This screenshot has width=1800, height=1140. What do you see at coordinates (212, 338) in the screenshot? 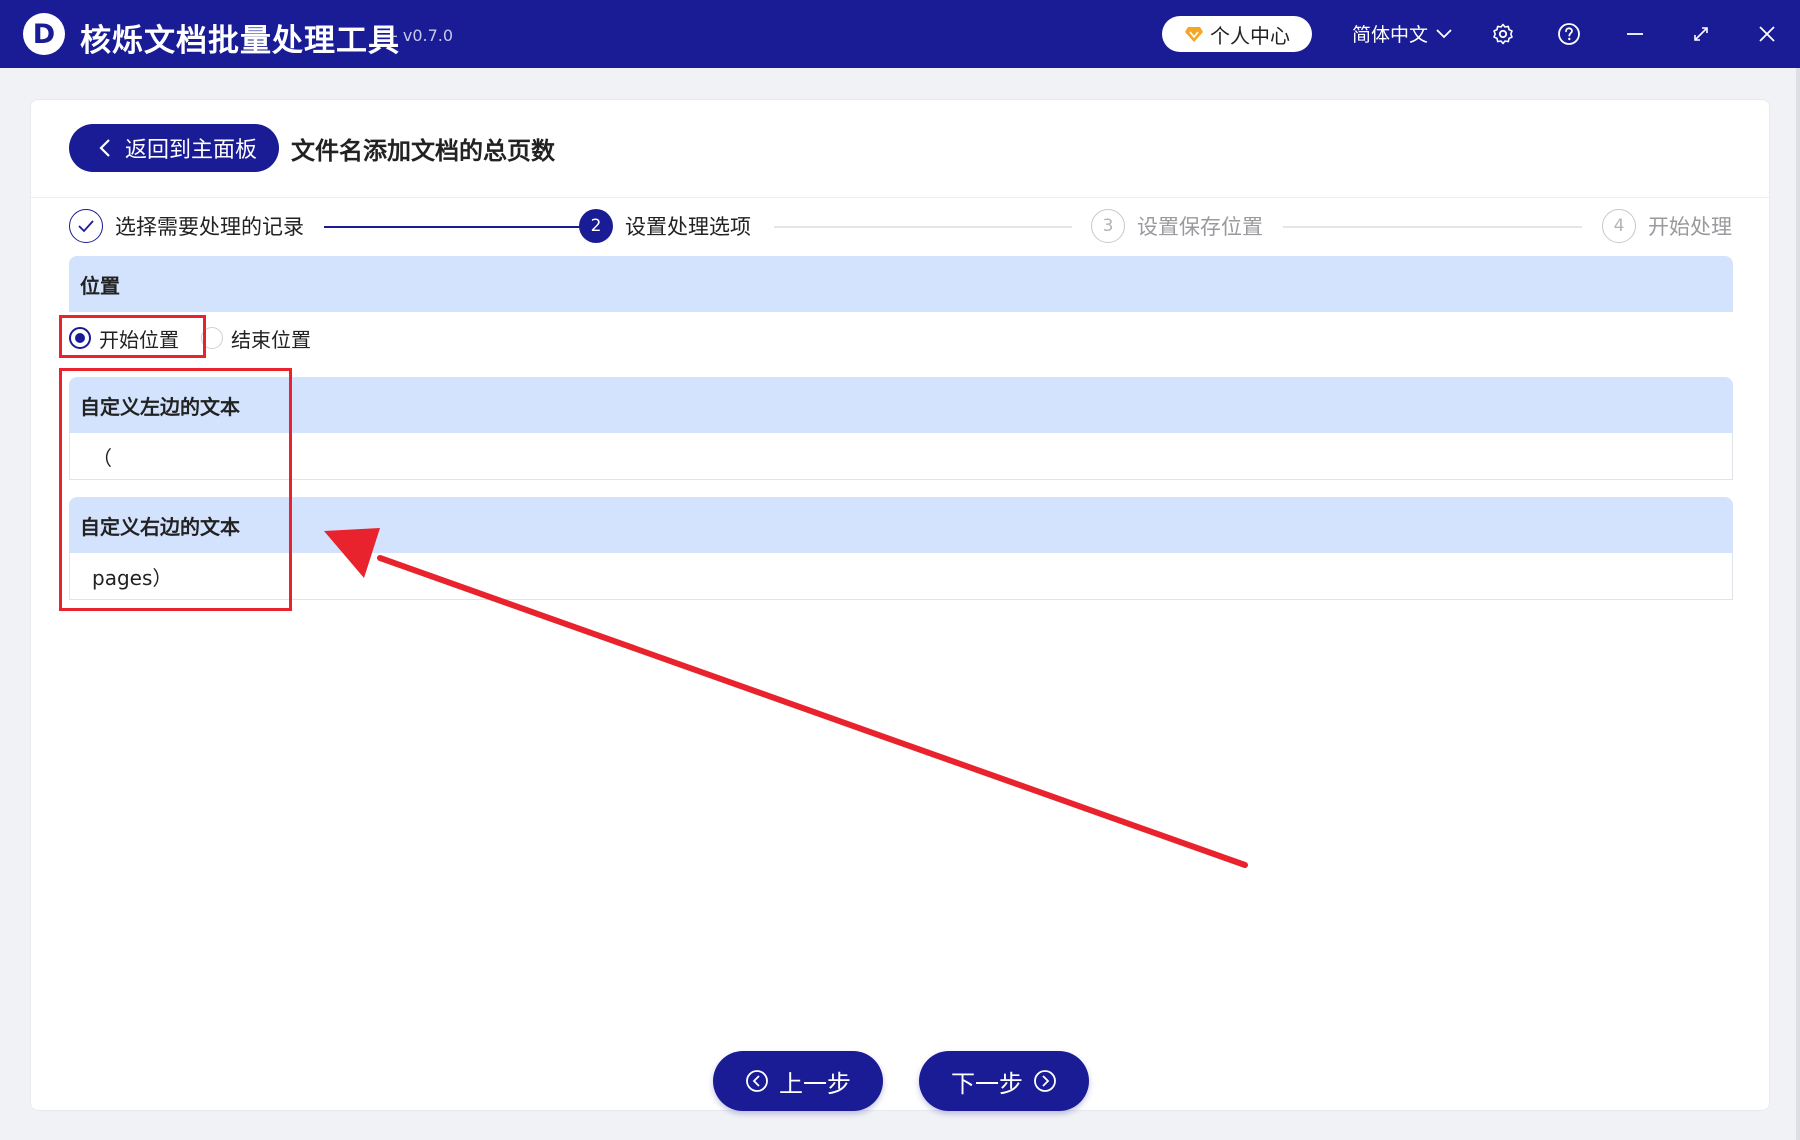
I see `radio-button` at bounding box center [212, 338].